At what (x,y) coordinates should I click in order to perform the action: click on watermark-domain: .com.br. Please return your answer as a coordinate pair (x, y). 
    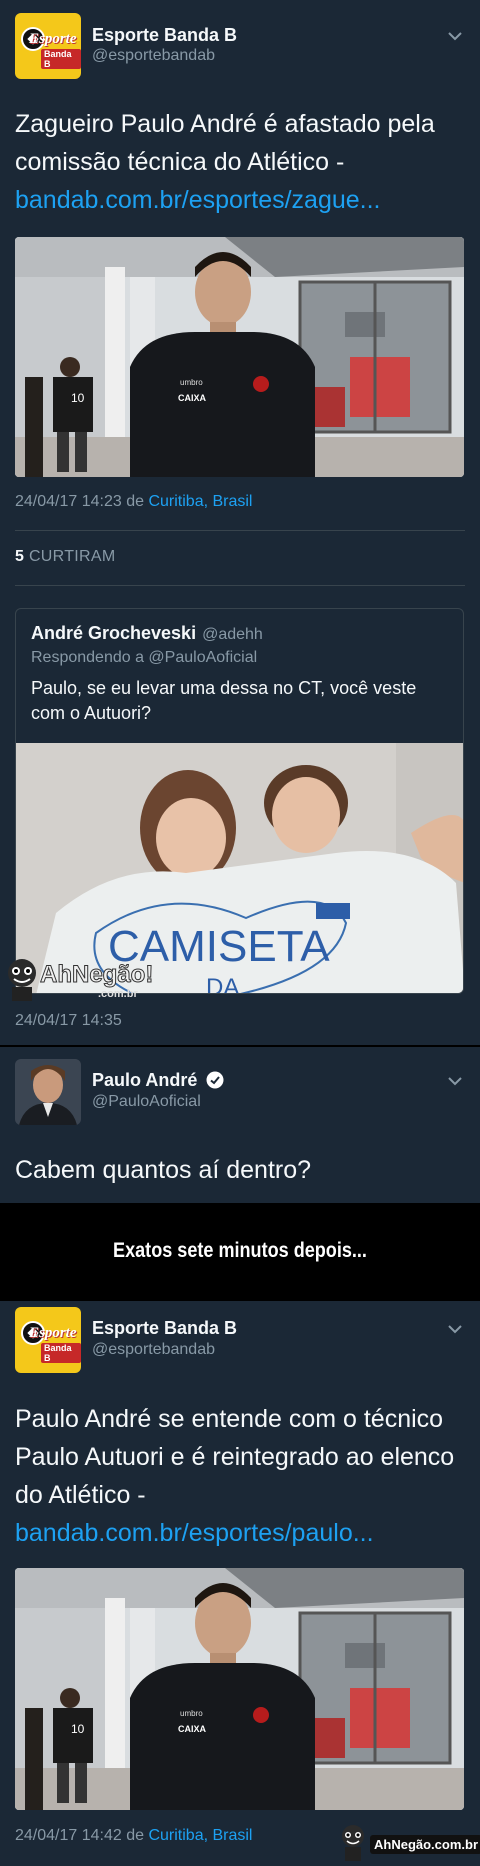
    Looking at the image, I should click on (118, 994).